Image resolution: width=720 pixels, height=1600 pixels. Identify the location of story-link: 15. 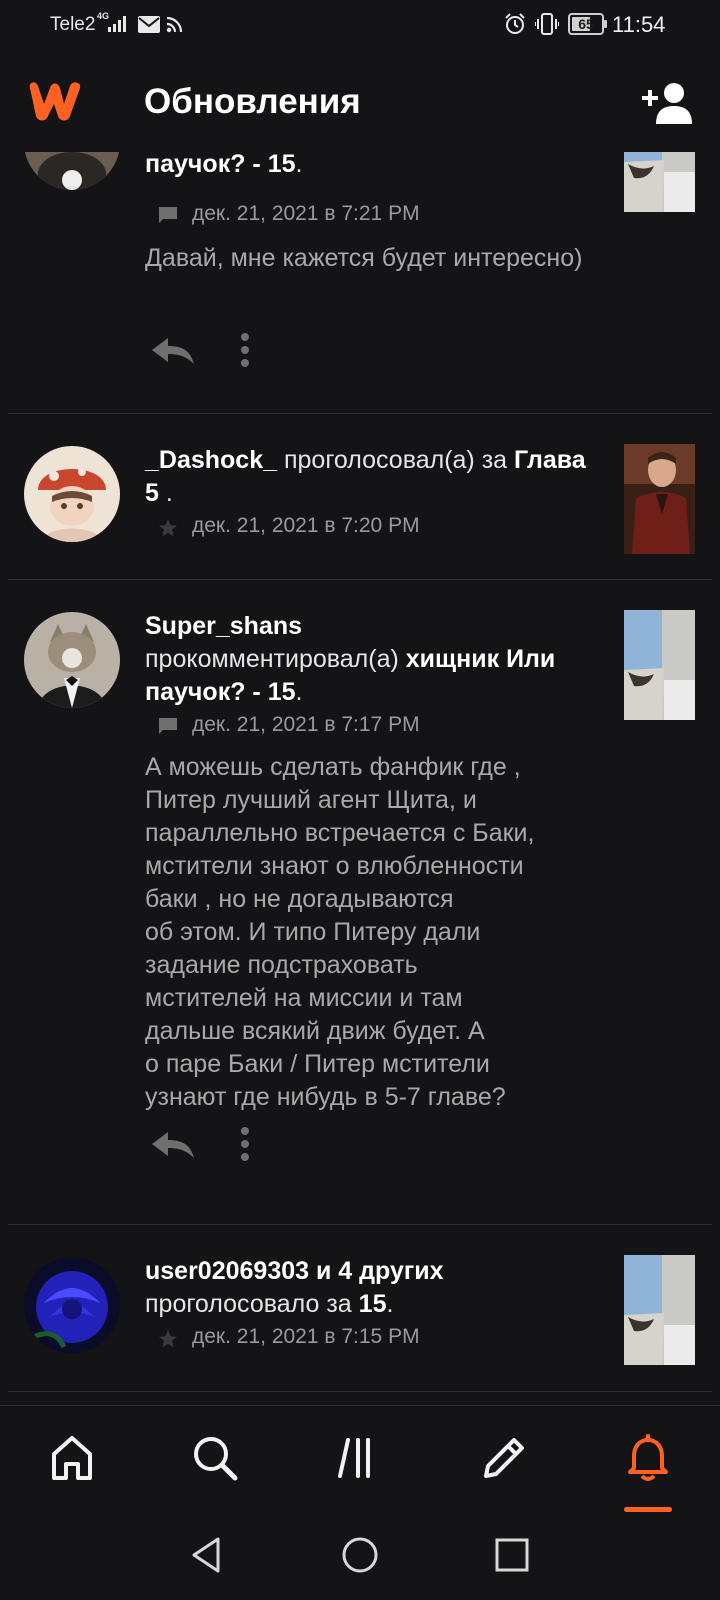
(373, 1304).